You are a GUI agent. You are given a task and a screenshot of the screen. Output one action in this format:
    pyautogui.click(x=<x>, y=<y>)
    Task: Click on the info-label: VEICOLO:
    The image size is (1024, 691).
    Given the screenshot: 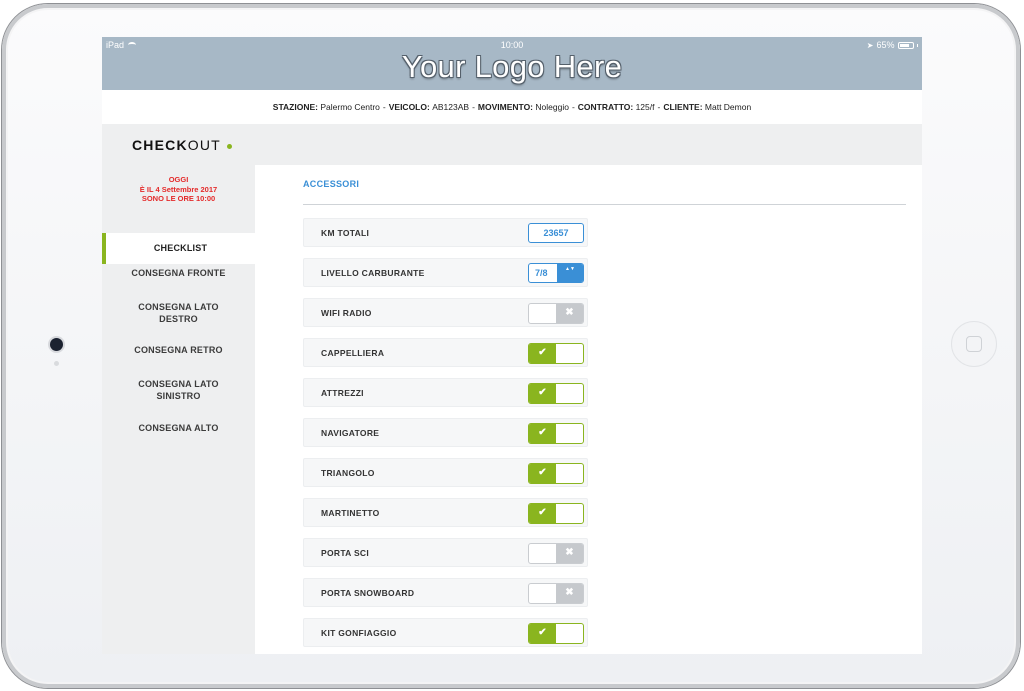 What is the action you would take?
    pyautogui.click(x=409, y=107)
    